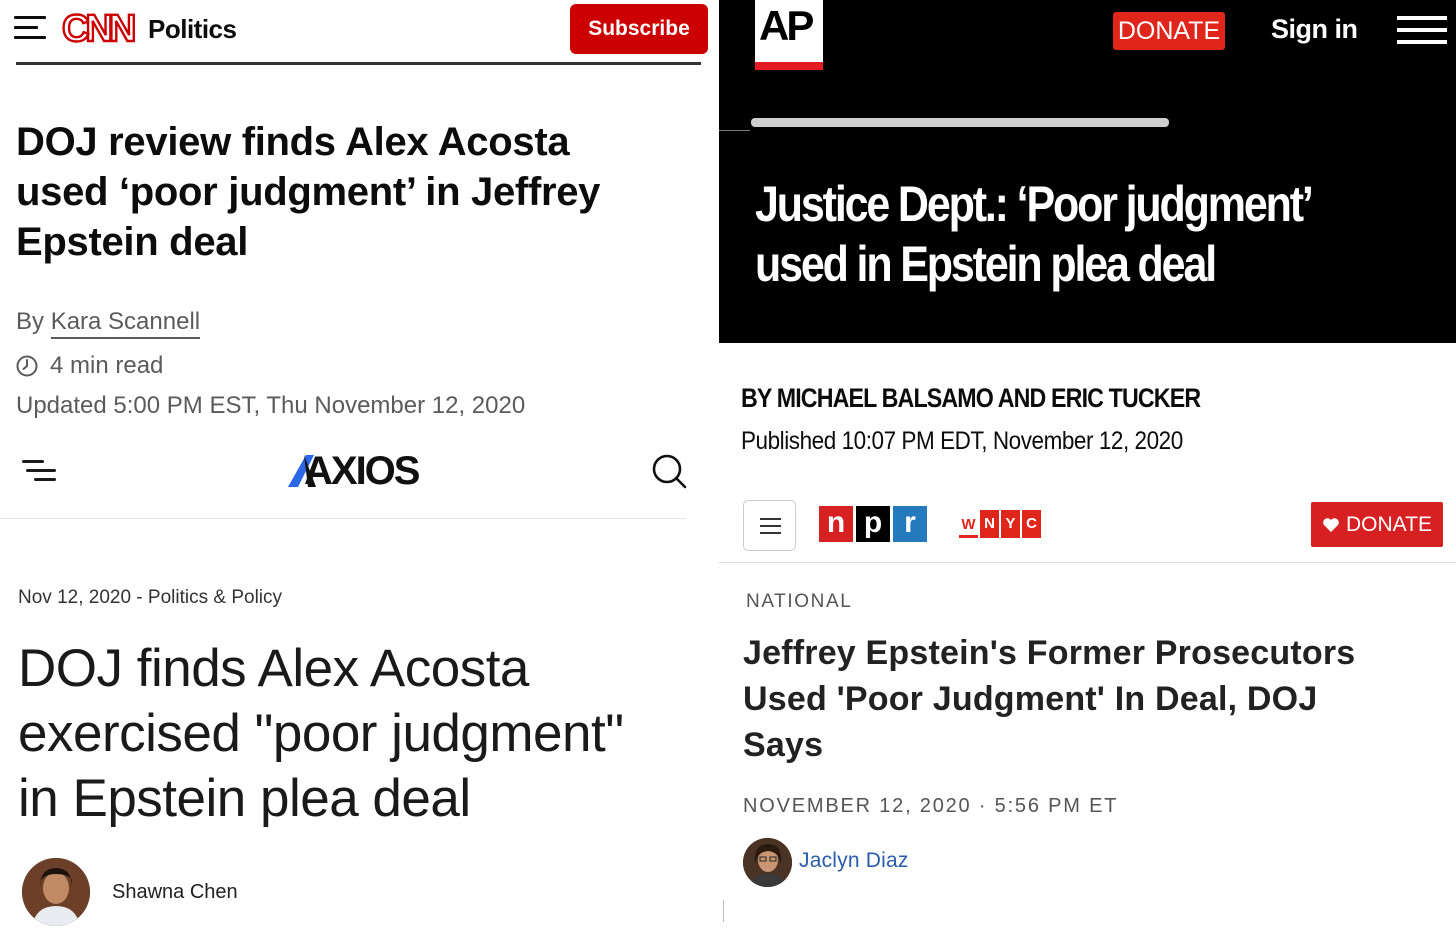  Describe the element at coordinates (244, 798) in the screenshot. I see `headline-line: in Epstein plea deal` at that location.